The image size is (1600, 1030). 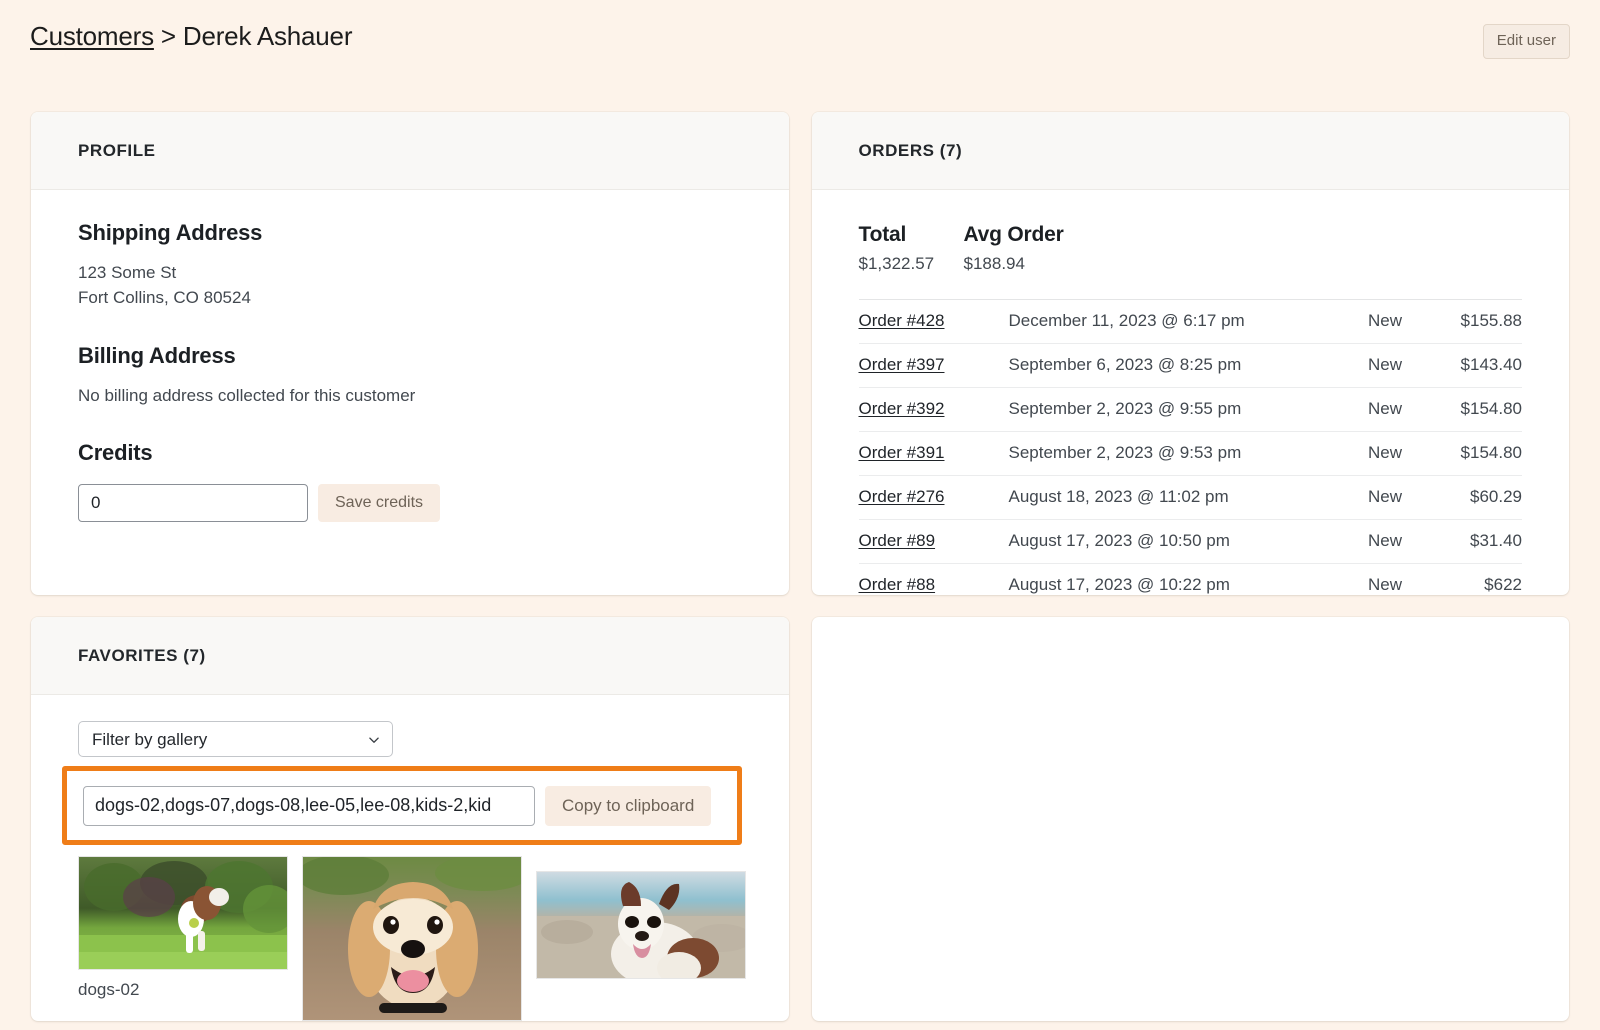 I want to click on copy-ids-highlight-box: Copy to clipboard, so click(x=402, y=805).